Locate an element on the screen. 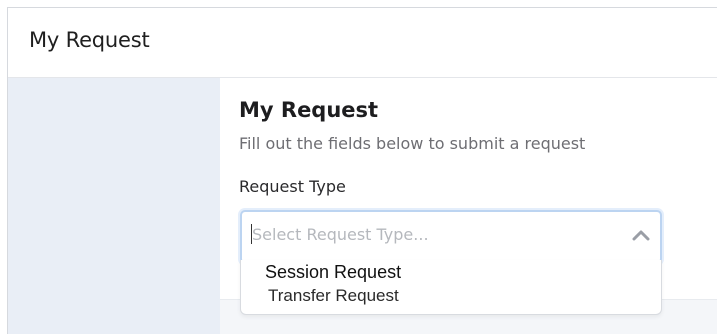 This screenshot has height=334, width=717. form-title: My Request is located at coordinates (309, 110).